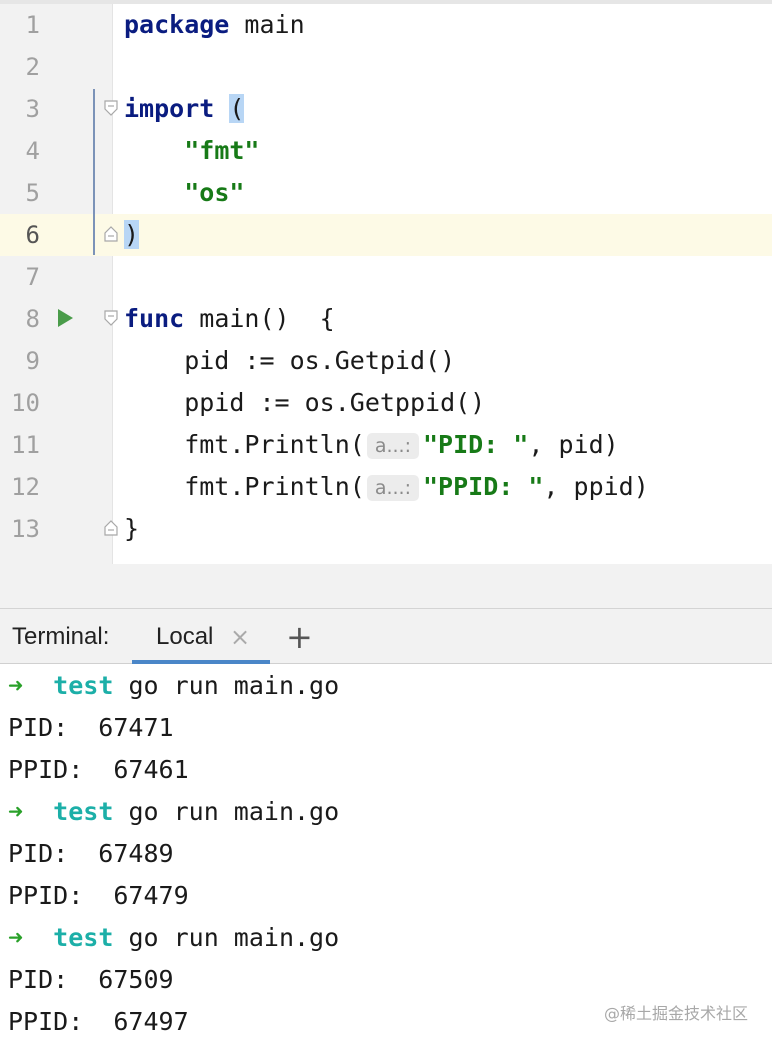 This screenshot has height=1044, width=772. Describe the element at coordinates (386, 636) in the screenshot. I see `terminal-tab-bar: Terminal: Local × +` at that location.